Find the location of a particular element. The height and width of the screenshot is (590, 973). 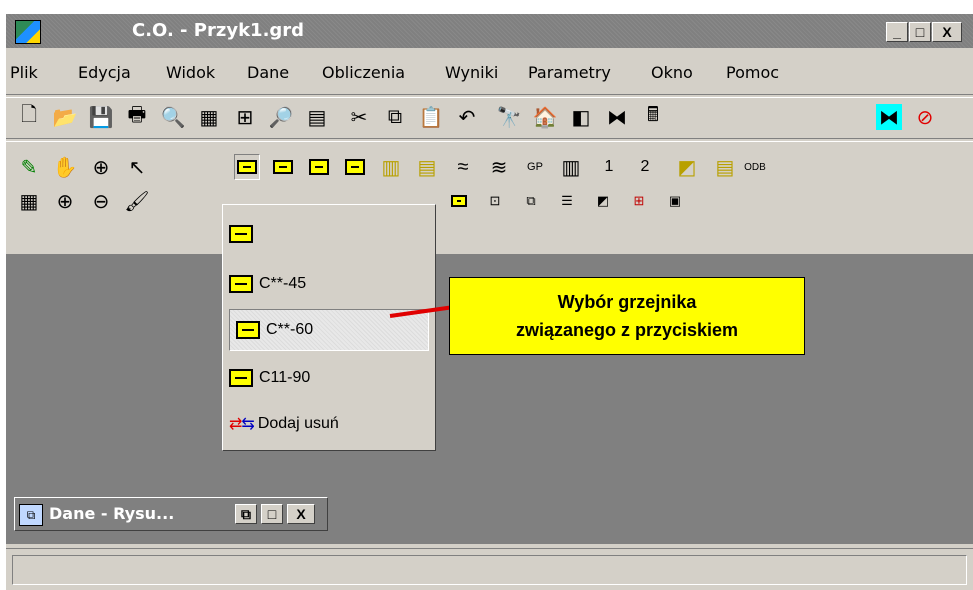

stop-icon: ⊘ is located at coordinates (925, 117).